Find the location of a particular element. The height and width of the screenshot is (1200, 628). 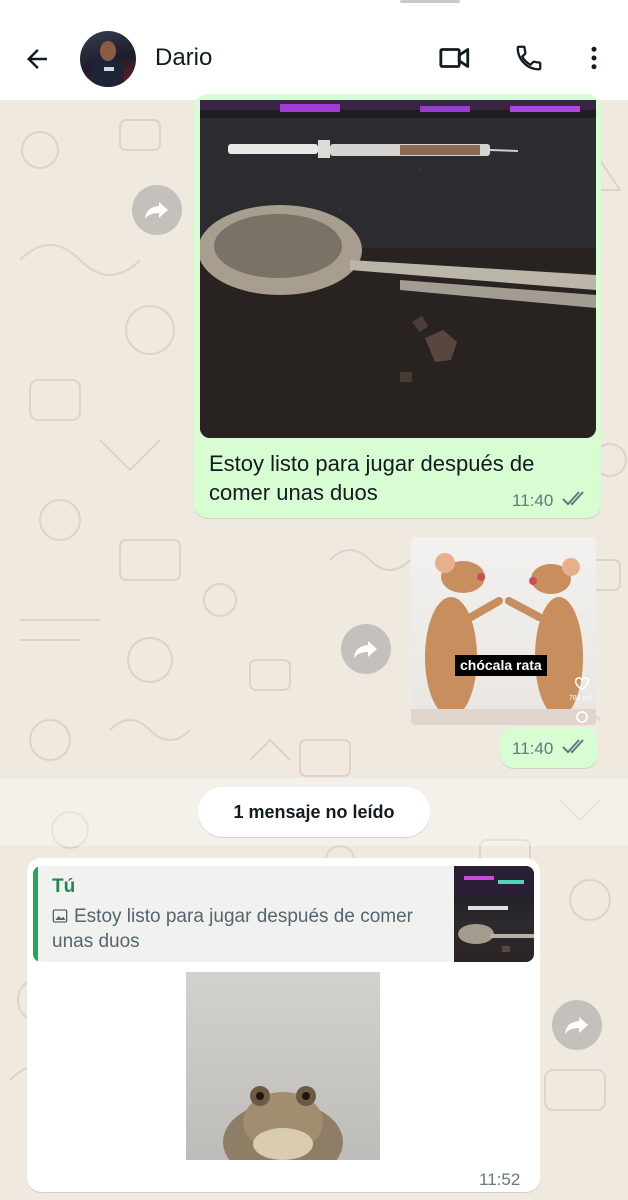

more-options-button is located at coordinates (594, 58).